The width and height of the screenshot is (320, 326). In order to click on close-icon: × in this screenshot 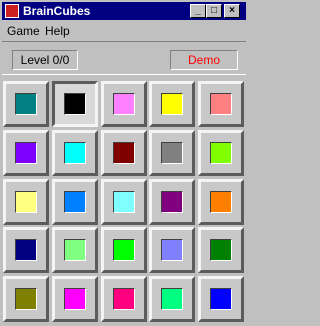, I will do `click(232, 10)`.